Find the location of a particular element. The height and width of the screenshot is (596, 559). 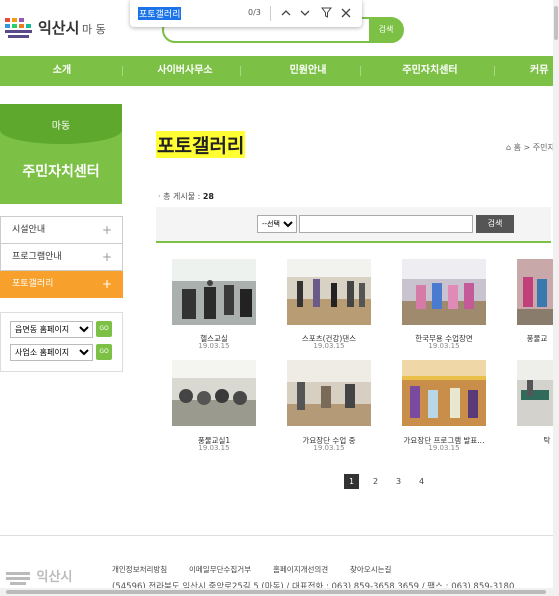

quick-link-row: 읍면동 홈페이지 GO is located at coordinates (65, 330).